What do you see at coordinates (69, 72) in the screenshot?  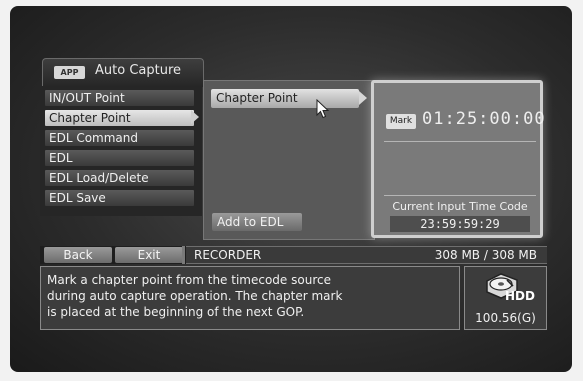 I see `app-badge: APP` at bounding box center [69, 72].